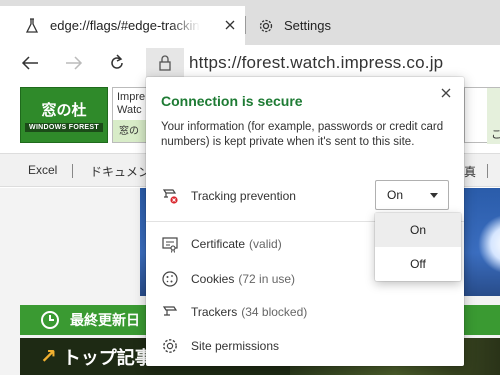 Image resolution: width=500 pixels, height=375 pixels. What do you see at coordinates (267, 279) in the screenshot?
I see `cookies-detail: (72 in use)` at bounding box center [267, 279].